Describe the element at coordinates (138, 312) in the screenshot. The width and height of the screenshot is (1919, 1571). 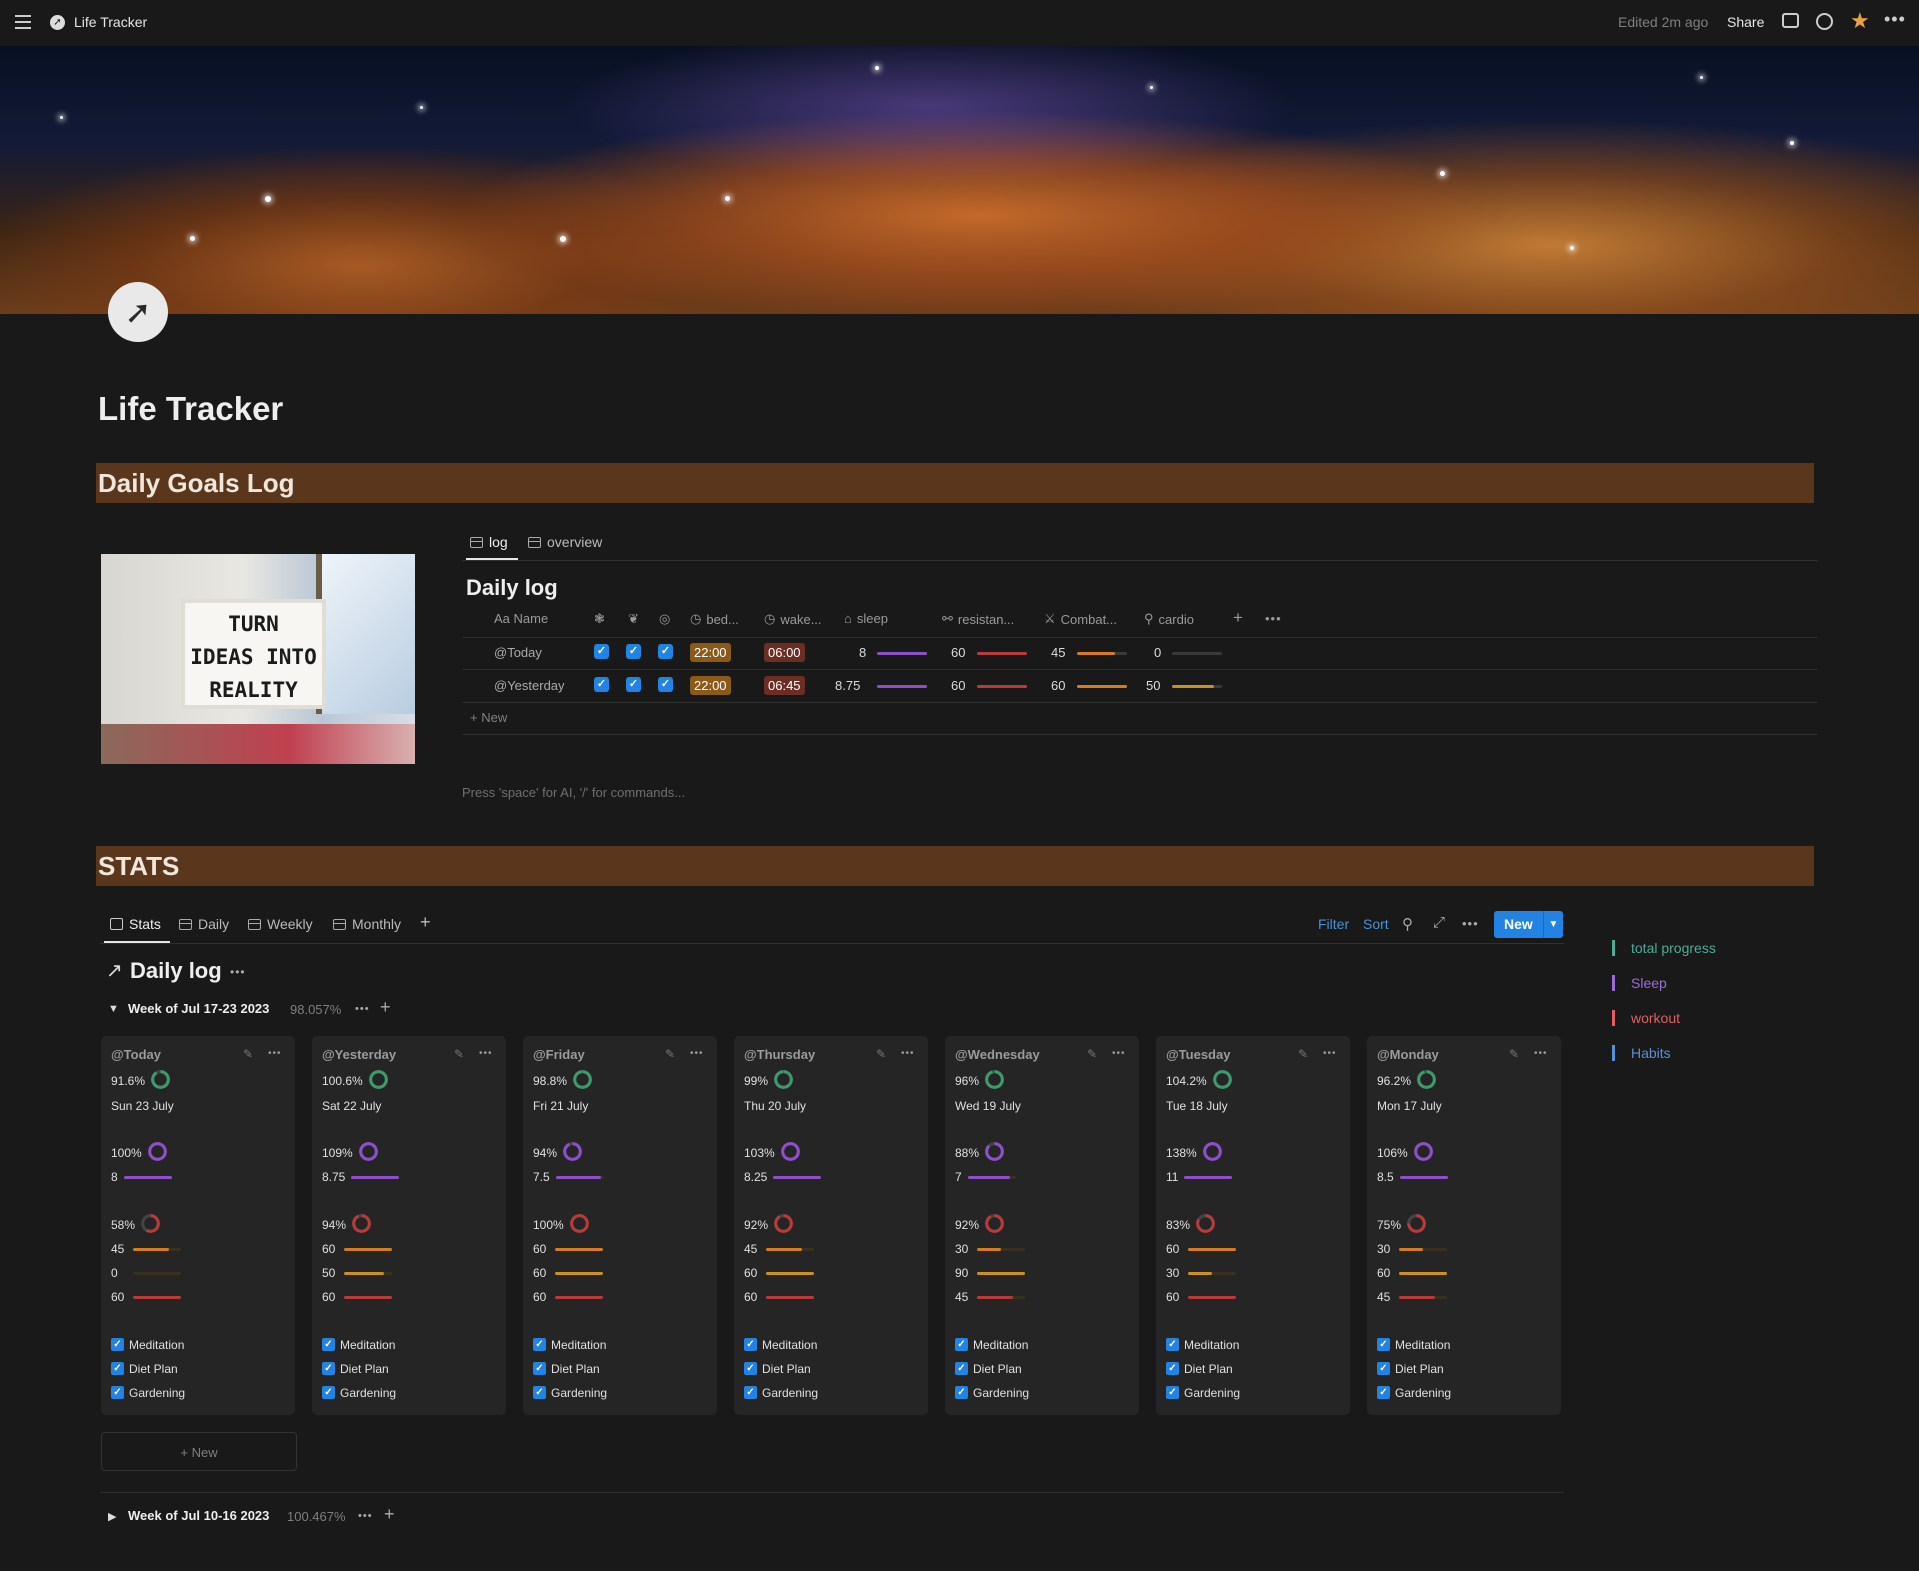
I see `page-icon: ➚` at that location.